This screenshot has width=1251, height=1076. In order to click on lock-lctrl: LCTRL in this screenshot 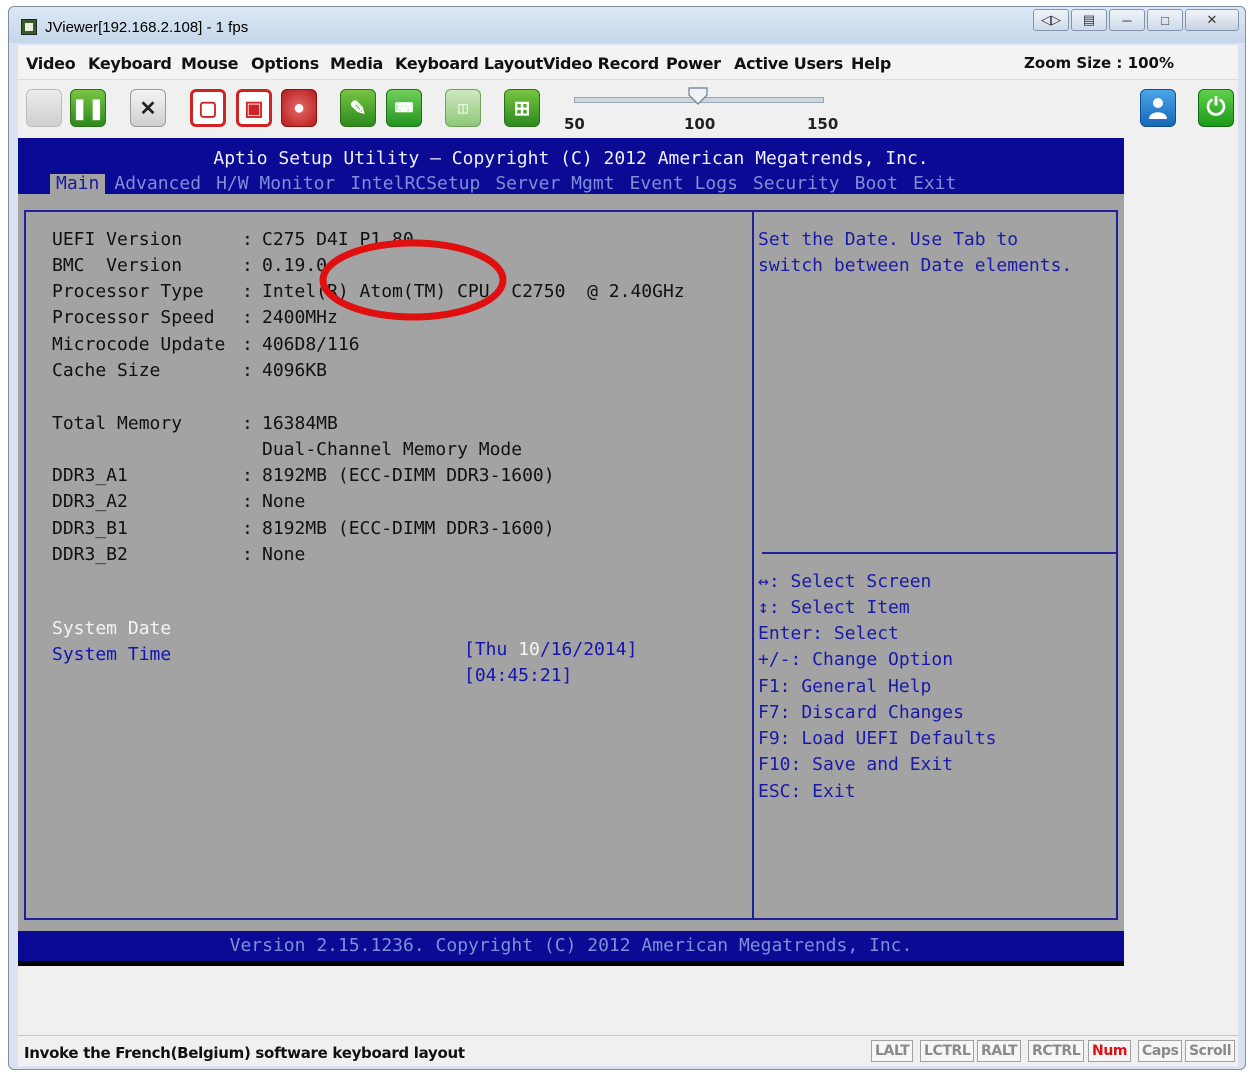, I will do `click(947, 1051)`.